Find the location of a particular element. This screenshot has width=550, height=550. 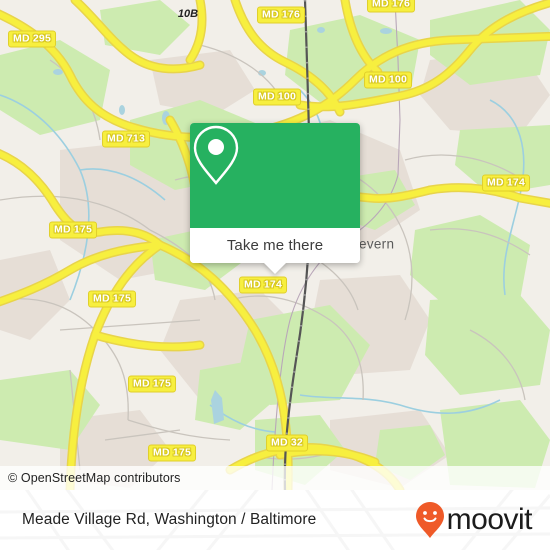

map-attribution-bar: © OpenStreetMap contributors is located at coordinates (275, 478).